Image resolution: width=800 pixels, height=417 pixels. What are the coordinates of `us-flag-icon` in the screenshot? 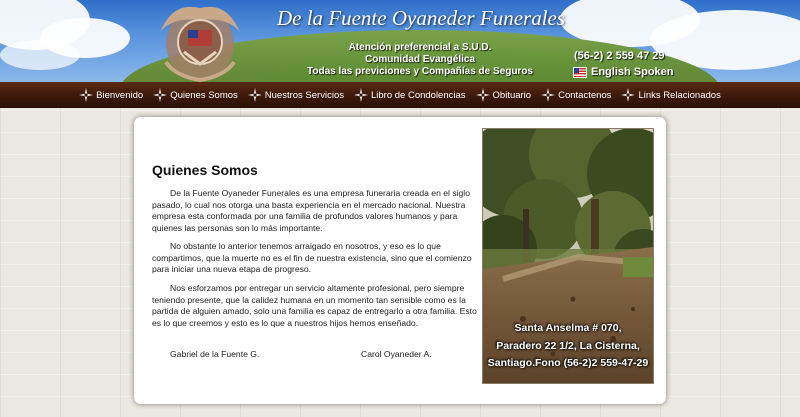 It's located at (580, 72).